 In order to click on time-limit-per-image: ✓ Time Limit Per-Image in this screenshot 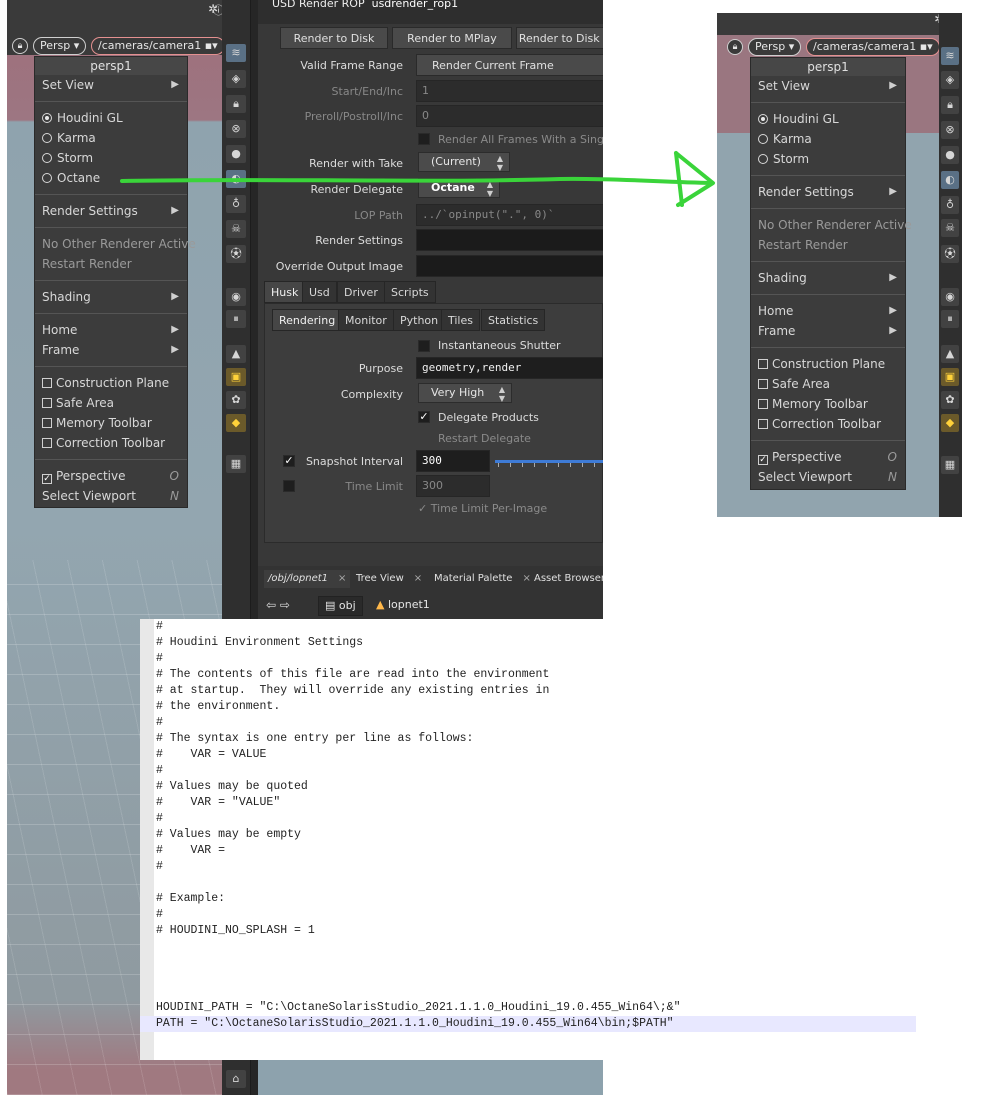, I will do `click(482, 508)`.